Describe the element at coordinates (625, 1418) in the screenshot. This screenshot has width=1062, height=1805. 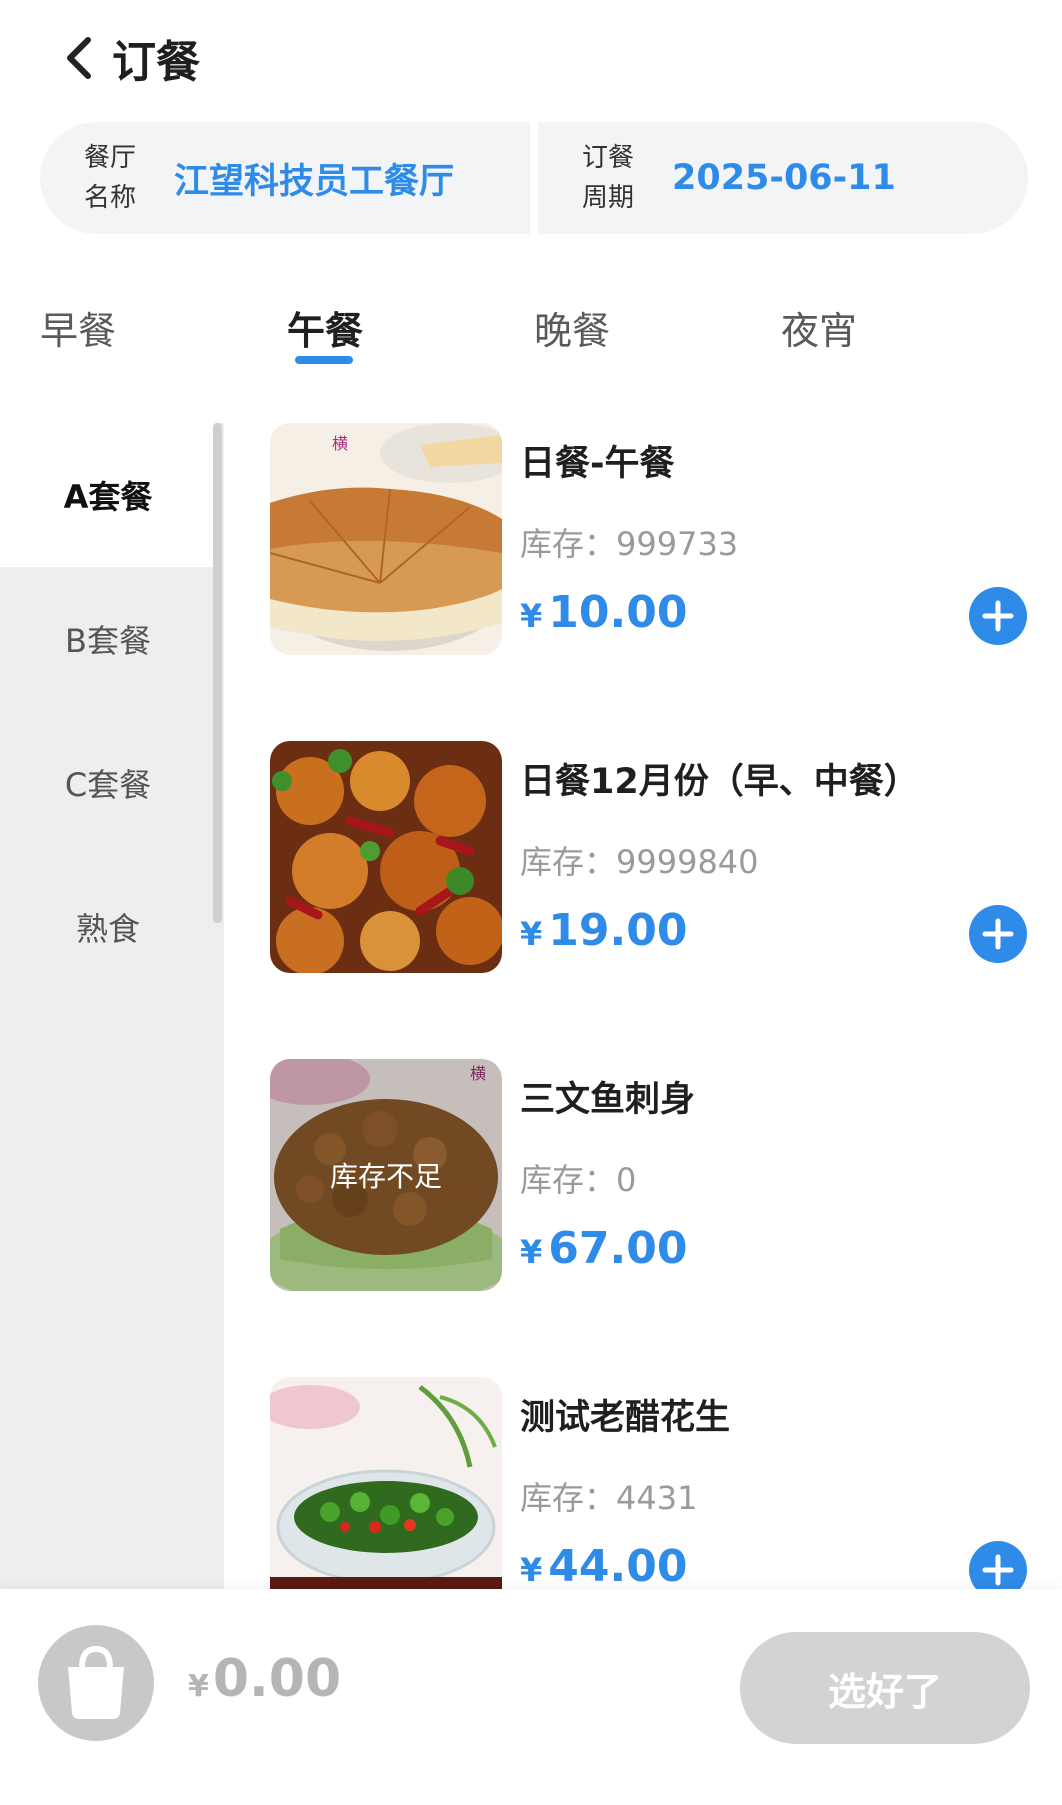
I see `dish-name: 测试老醋花生` at that location.